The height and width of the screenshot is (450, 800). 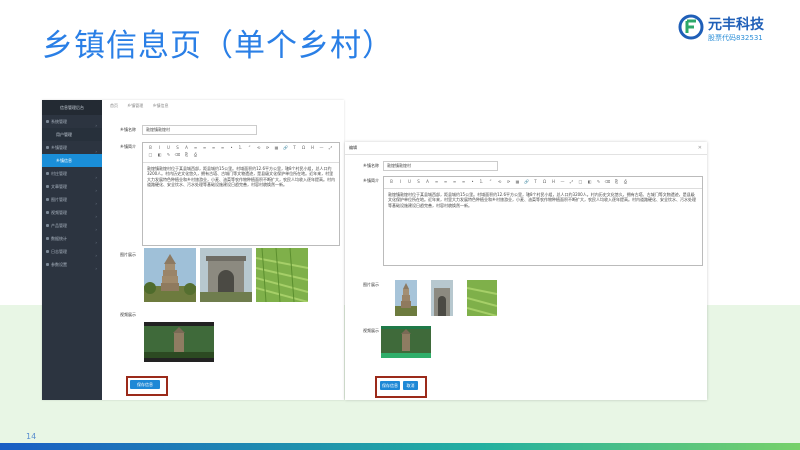 I want to click on close-icon: ✕, so click(x=700, y=148).